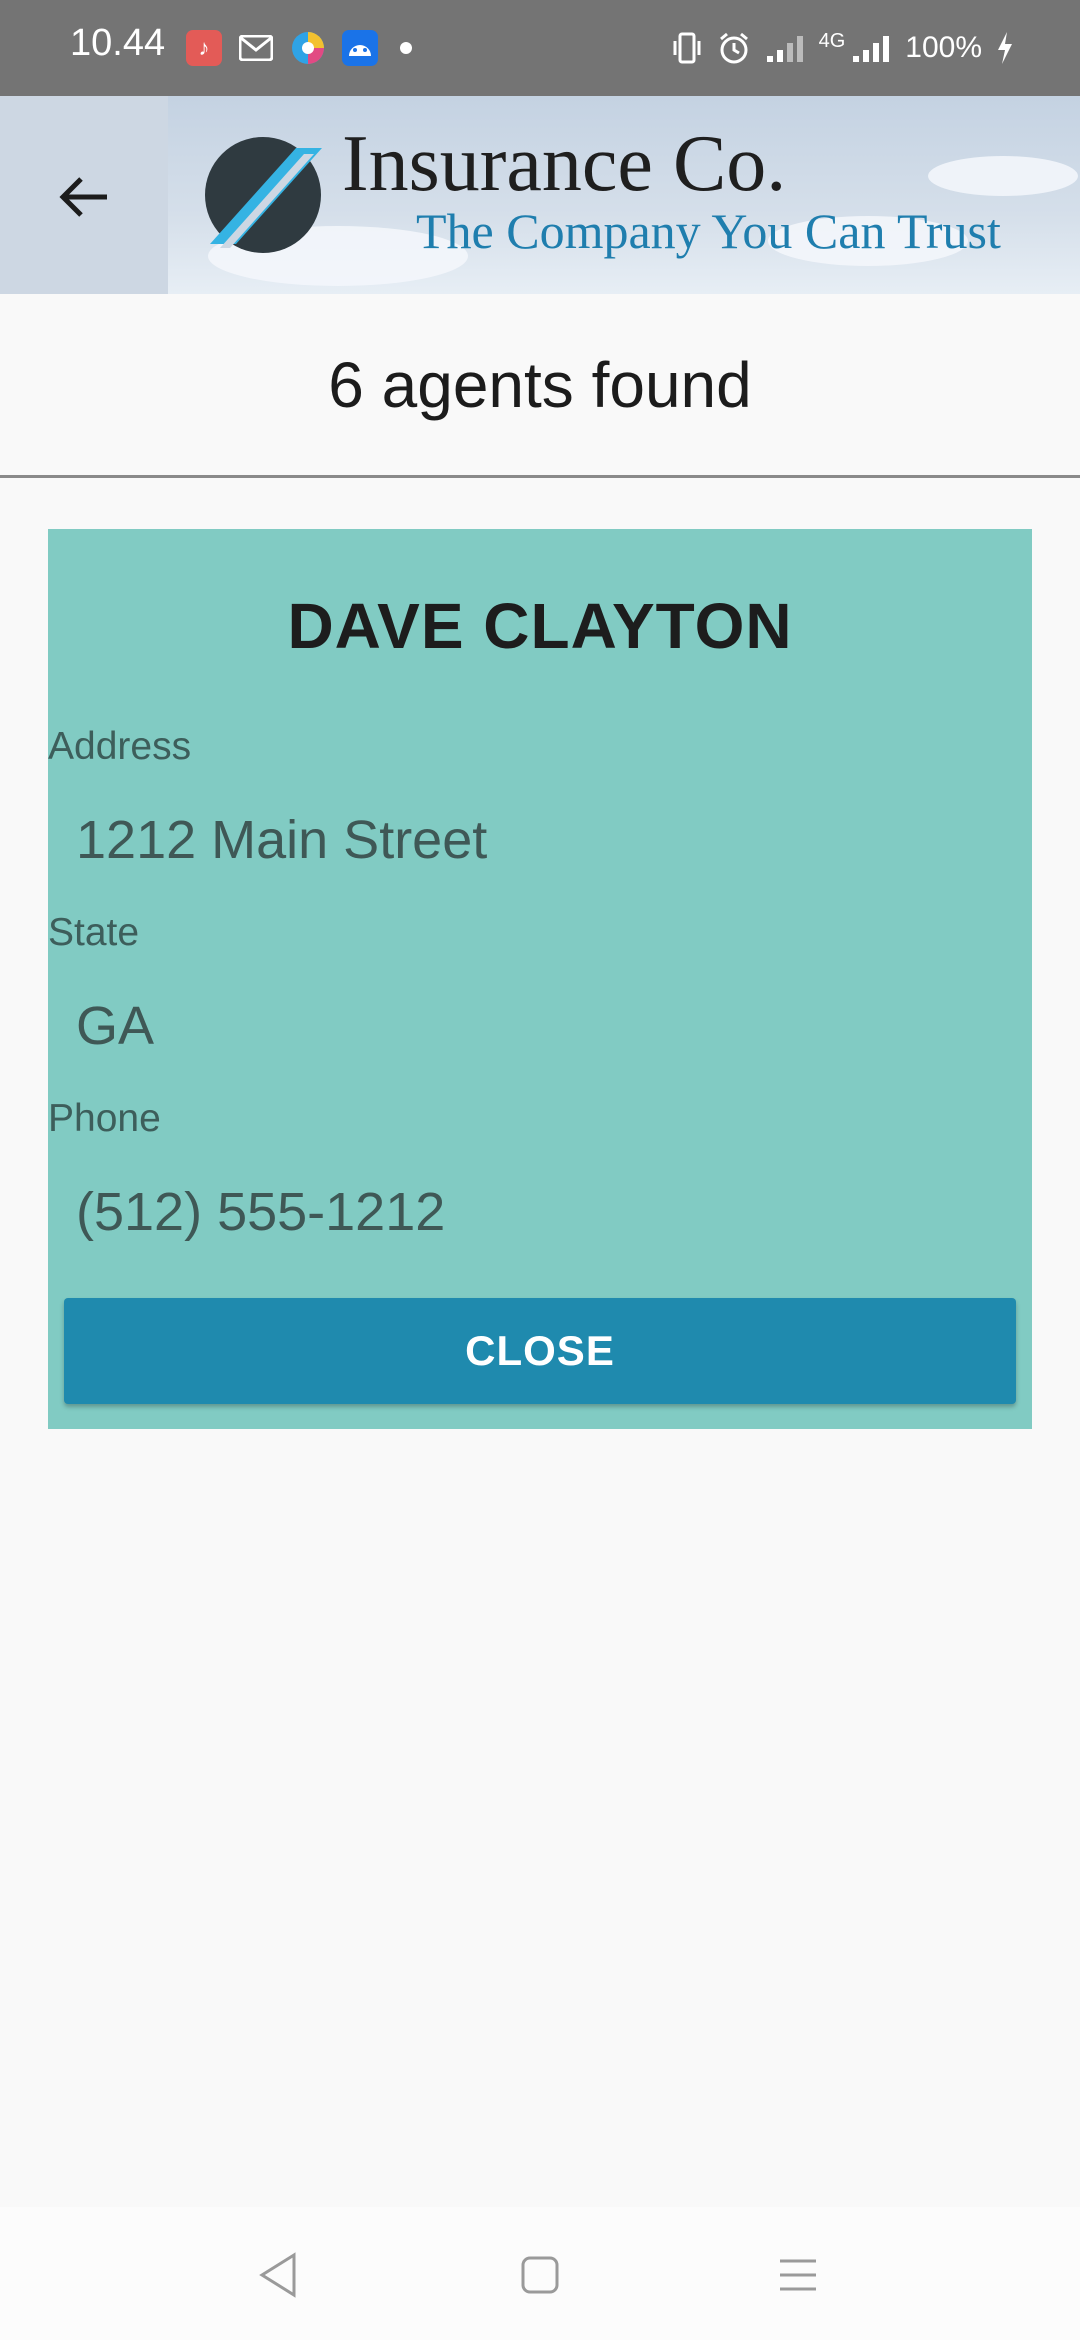 The width and height of the screenshot is (1080, 2340). I want to click on arrow-left-icon, so click(83, 197).